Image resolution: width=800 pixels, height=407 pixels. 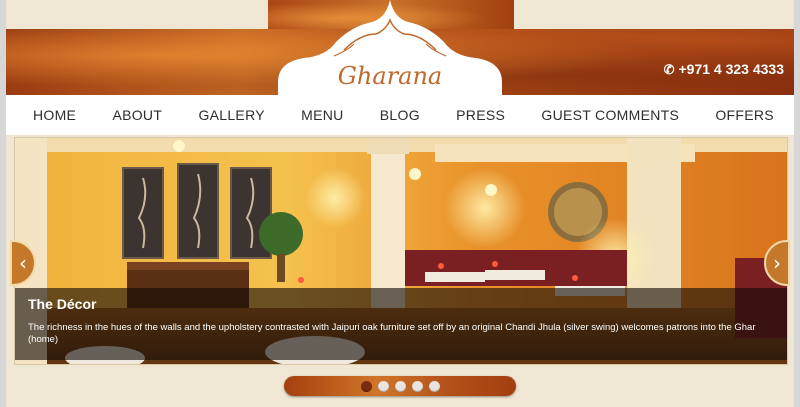 What do you see at coordinates (231, 115) in the screenshot?
I see `nav-gallery: GALLERY` at bounding box center [231, 115].